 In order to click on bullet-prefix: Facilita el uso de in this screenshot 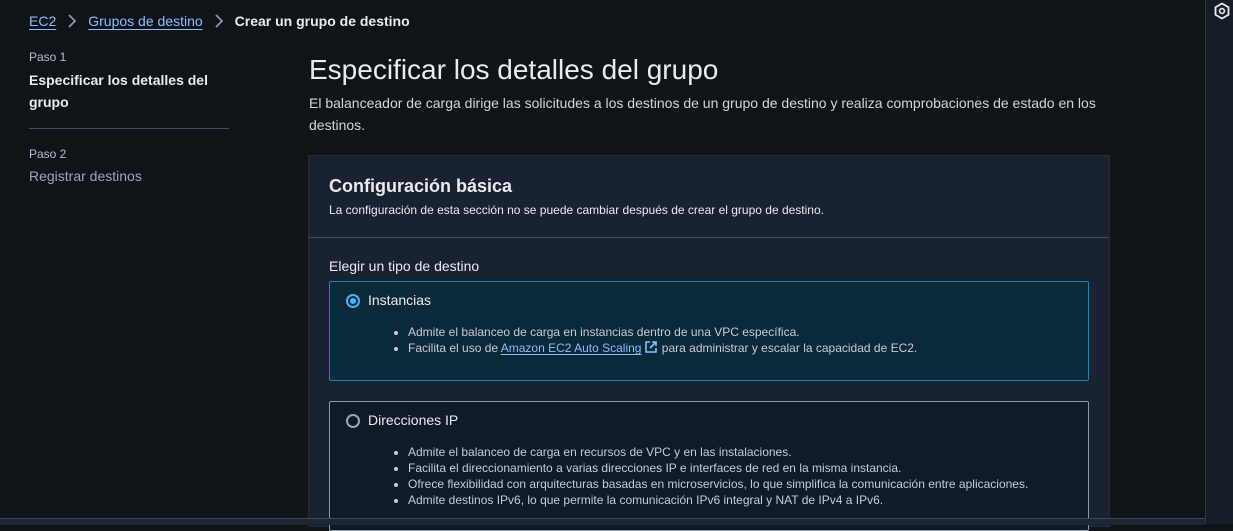, I will do `click(454, 348)`.